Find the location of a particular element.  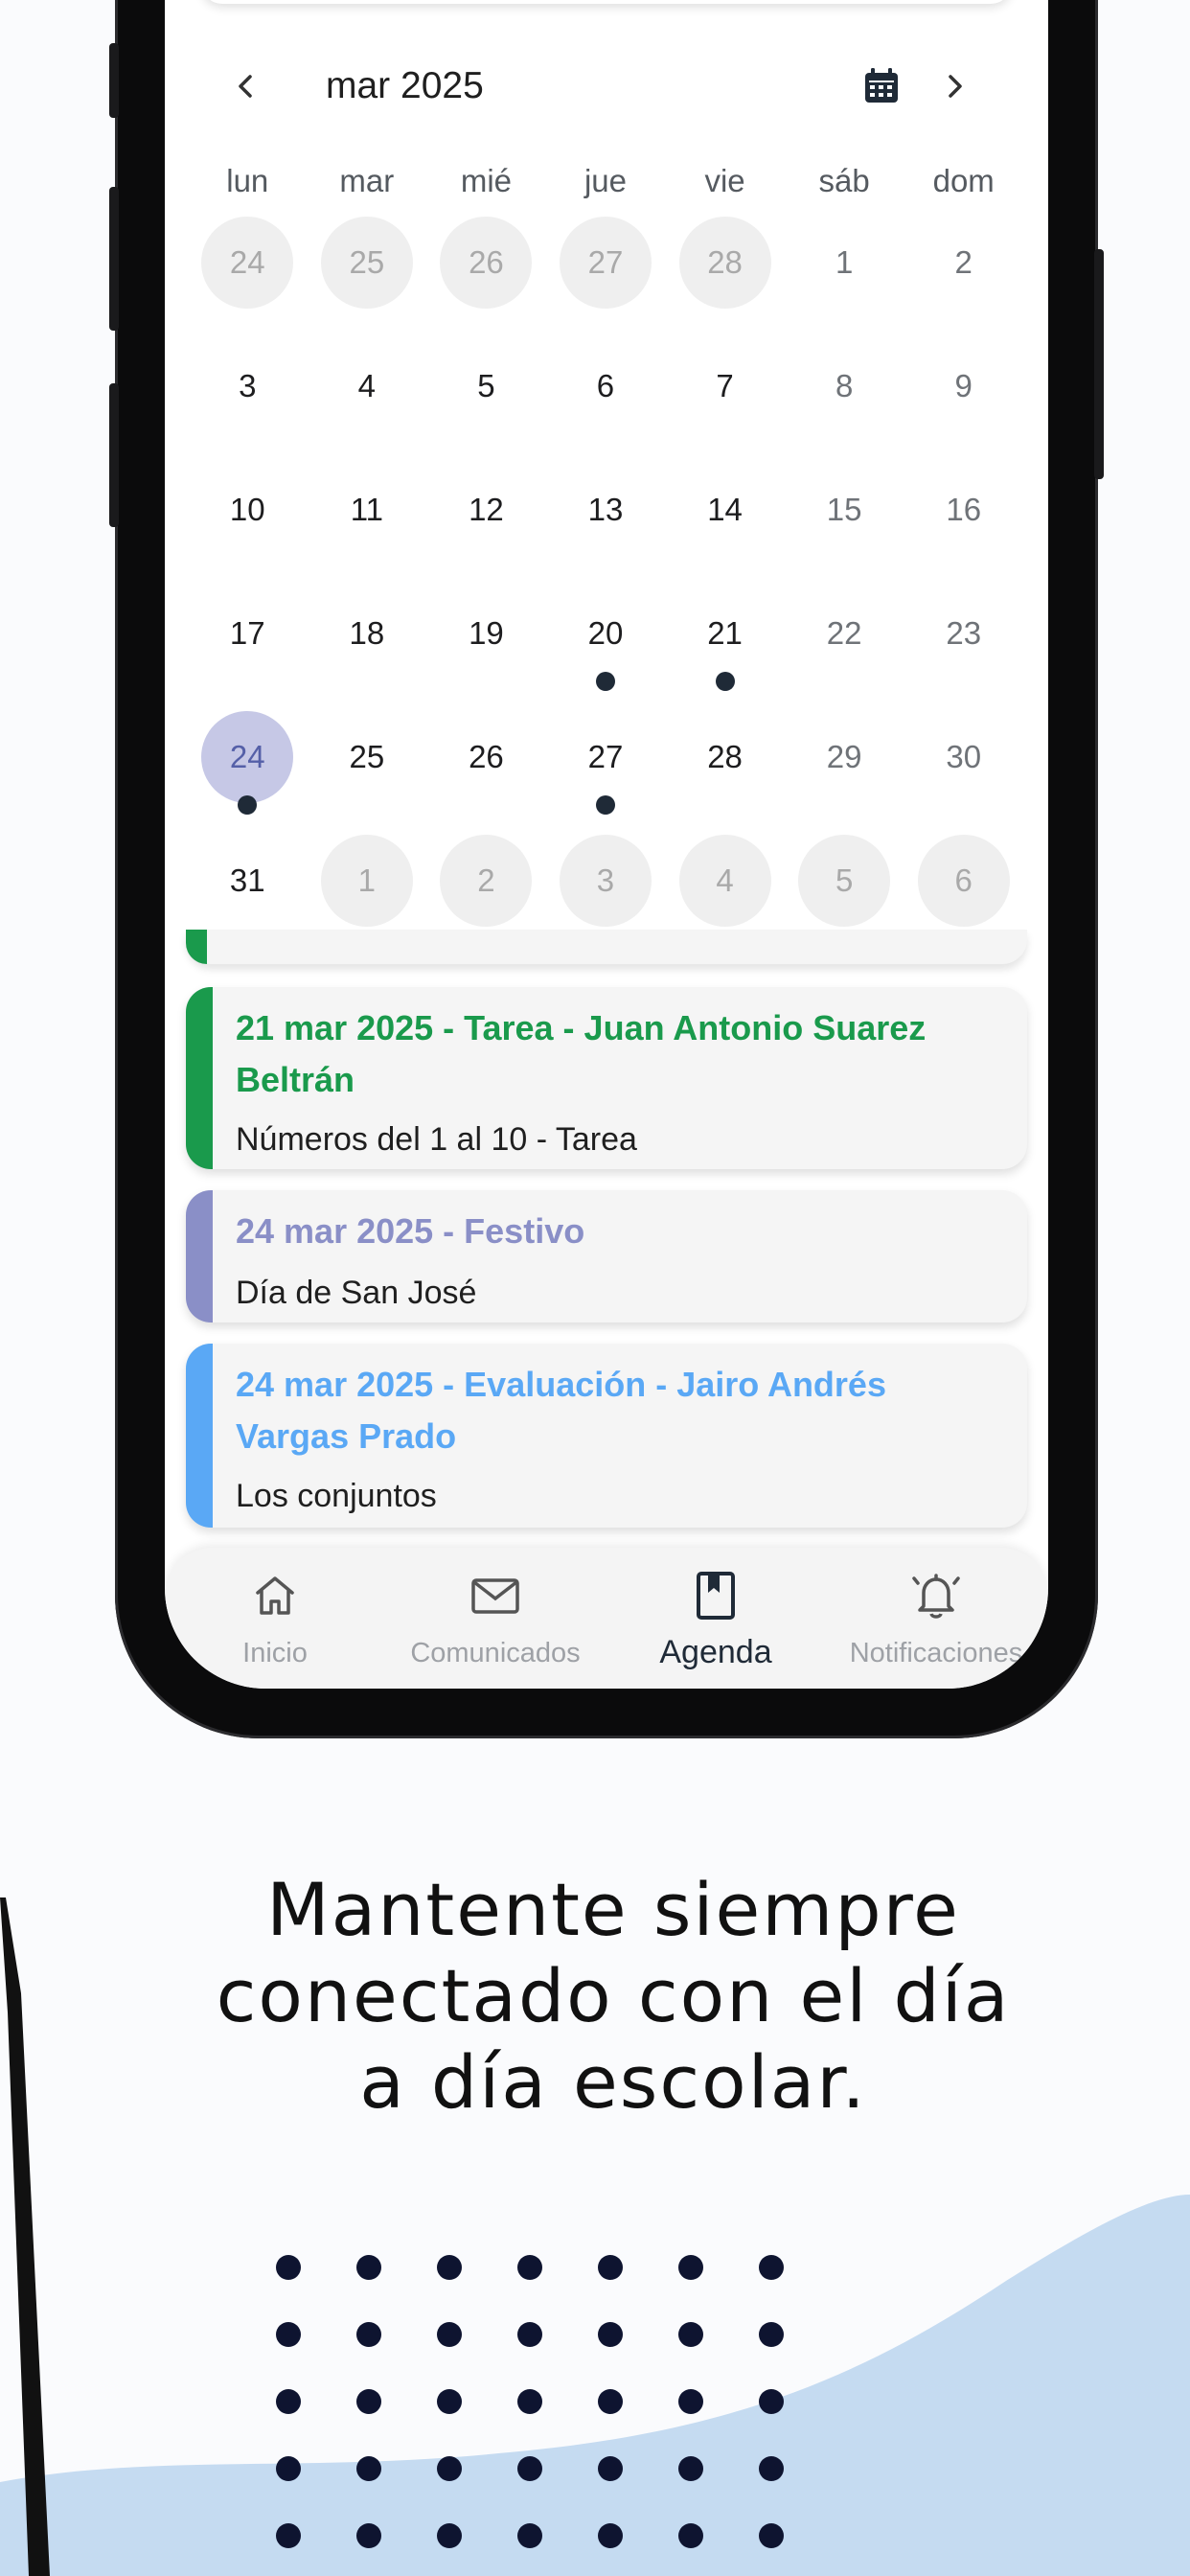

day-number: 12 is located at coordinates (487, 510).